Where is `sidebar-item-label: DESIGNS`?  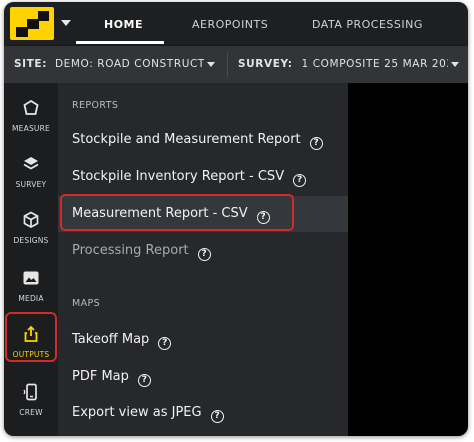
sidebar-item-label: DESIGNS is located at coordinates (31, 240).